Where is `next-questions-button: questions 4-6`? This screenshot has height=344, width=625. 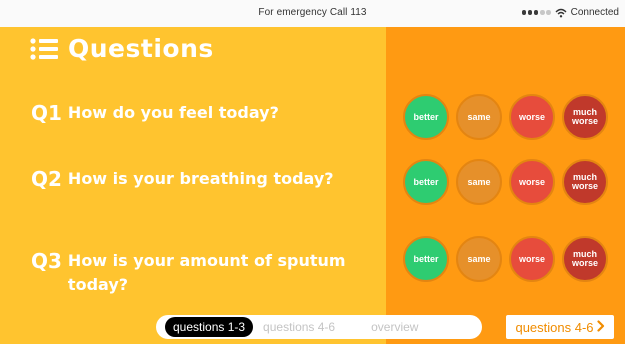 next-questions-button: questions 4-6 is located at coordinates (560, 327).